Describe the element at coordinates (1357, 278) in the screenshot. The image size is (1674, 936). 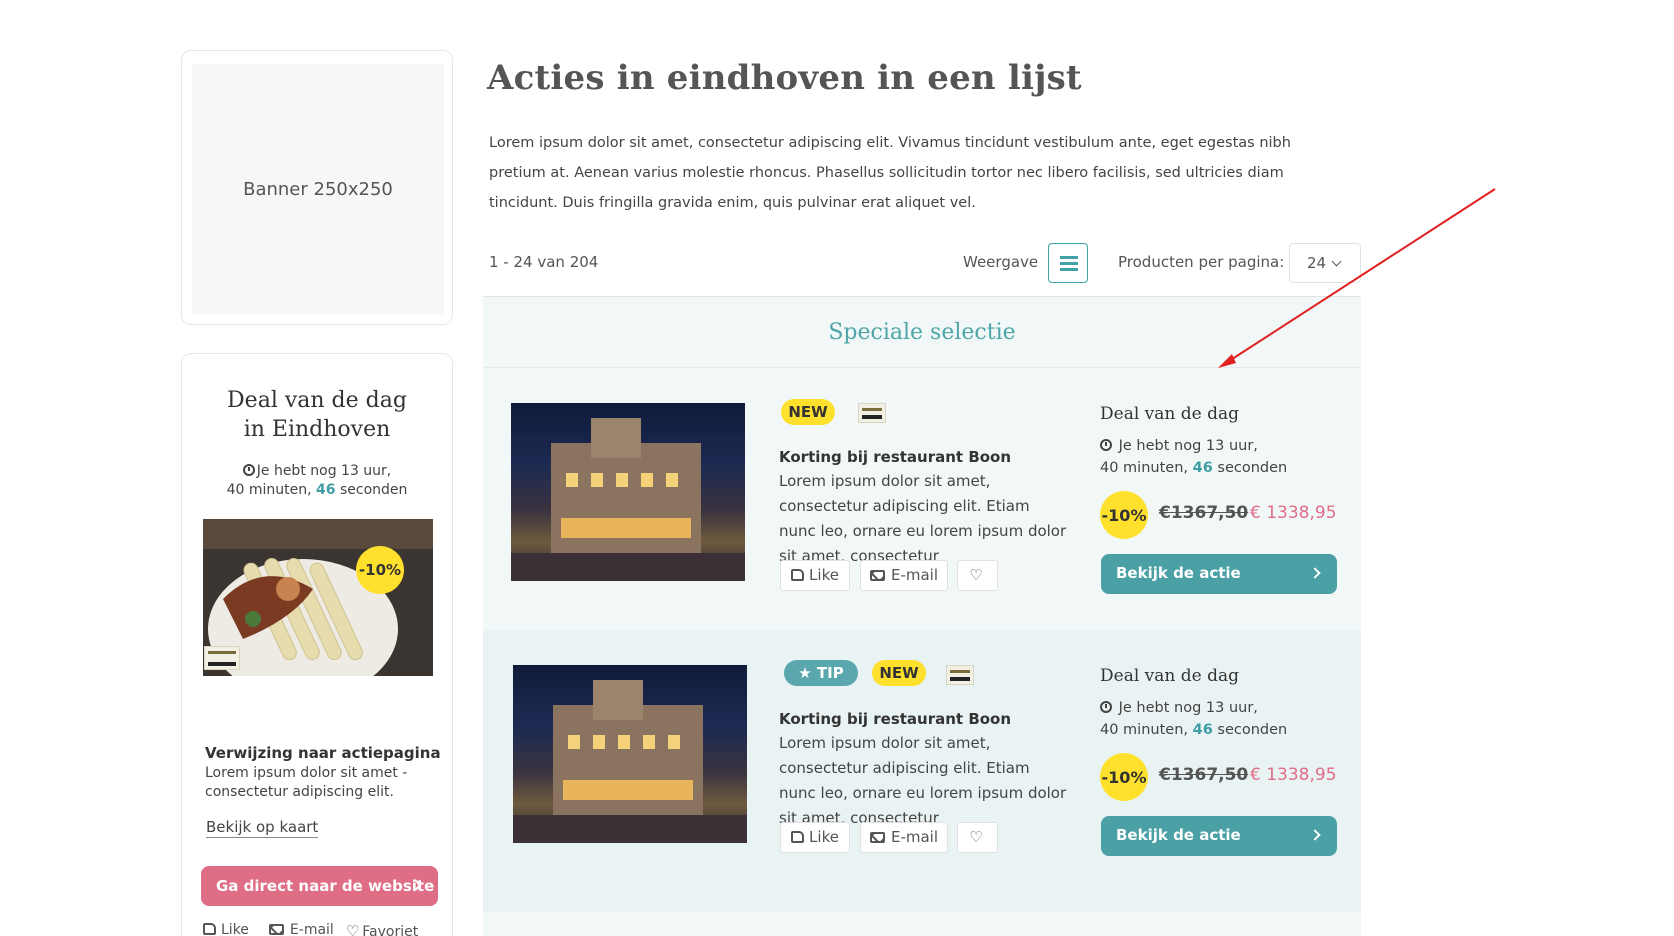
I see `annotation-arrow` at that location.